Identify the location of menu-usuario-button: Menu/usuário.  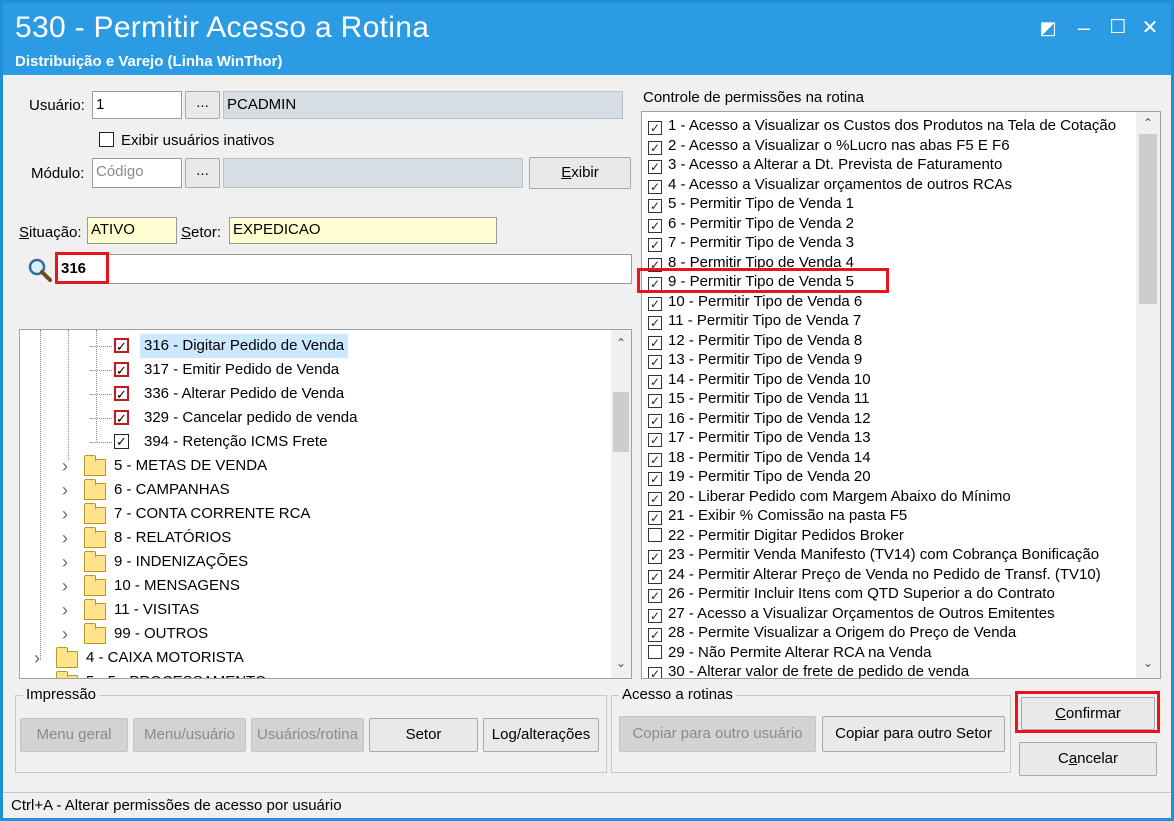
(189, 735).